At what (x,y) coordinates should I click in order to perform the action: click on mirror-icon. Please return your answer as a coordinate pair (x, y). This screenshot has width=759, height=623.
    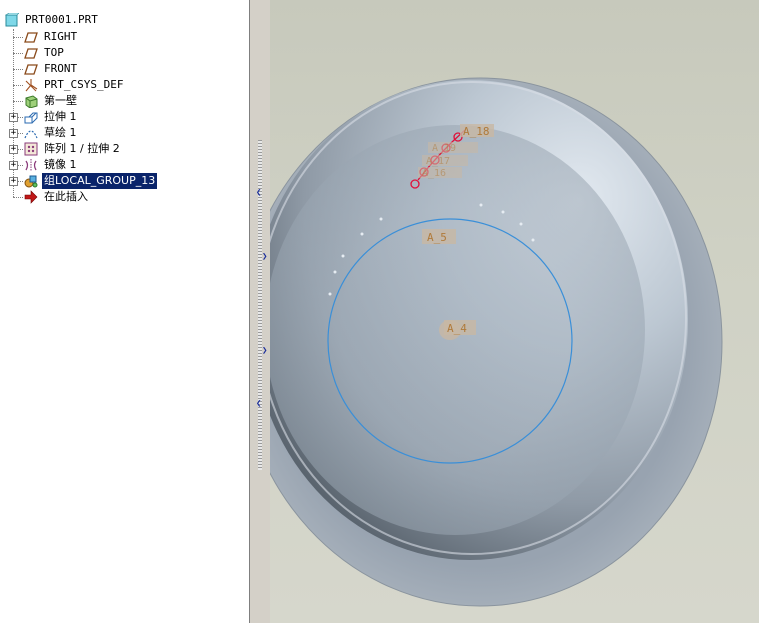
    Looking at the image, I should click on (31, 165).